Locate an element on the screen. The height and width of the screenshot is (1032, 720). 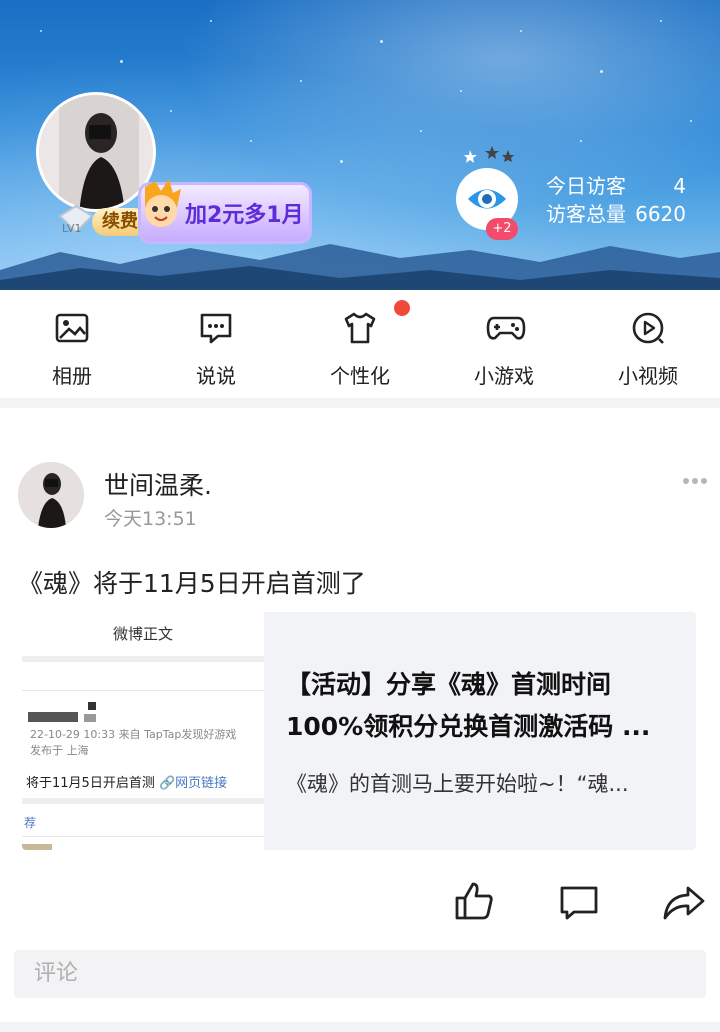
promo-text: 加2元多1月 is located at coordinates (244, 215).